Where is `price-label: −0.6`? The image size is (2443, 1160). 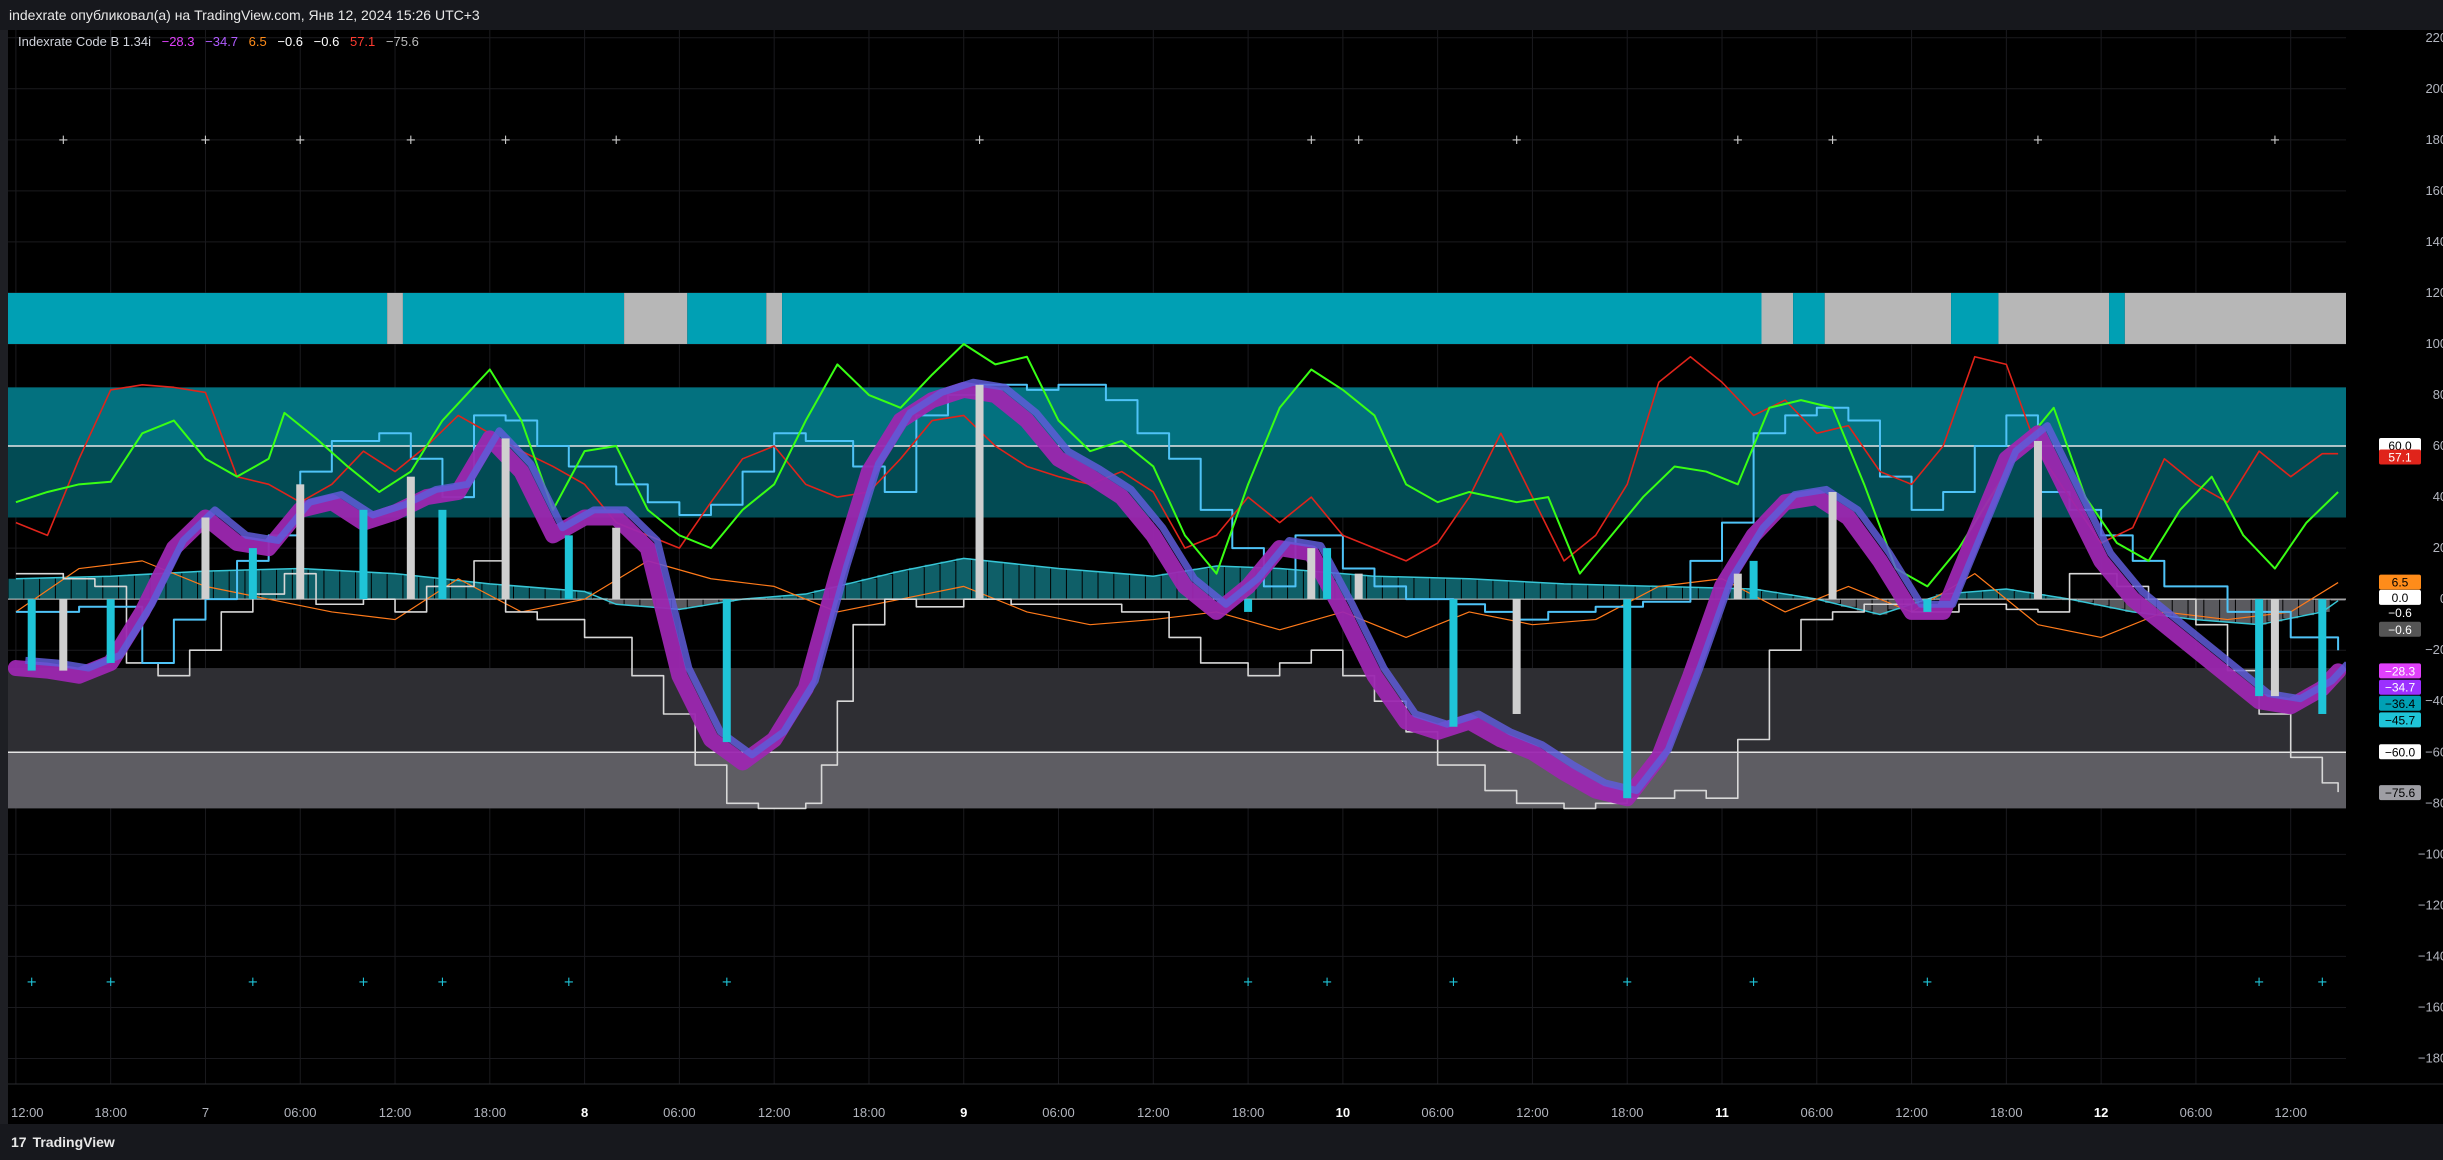 price-label: −0.6 is located at coordinates (2400, 613).